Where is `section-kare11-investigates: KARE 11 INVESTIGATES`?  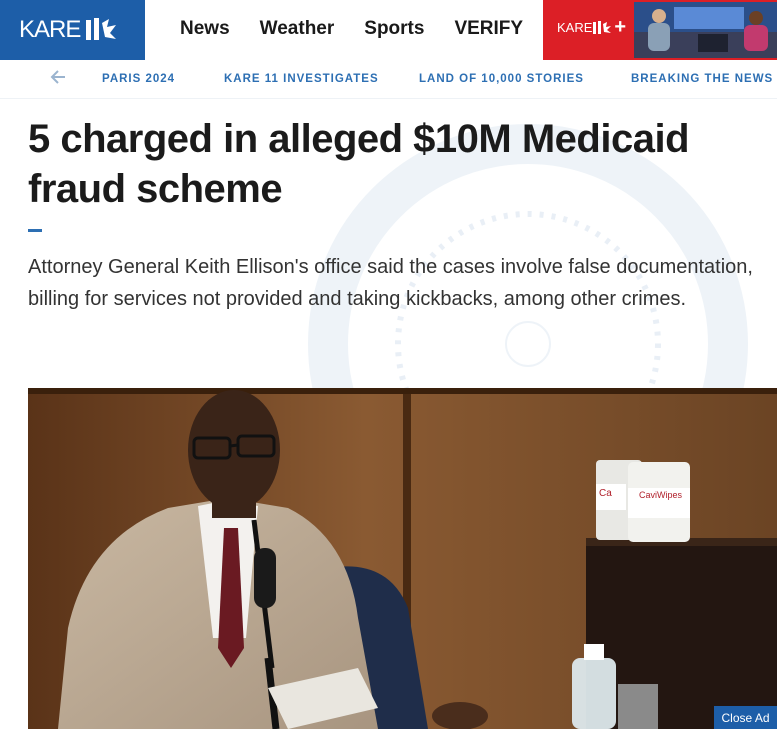 section-kare11-investigates: KARE 11 INVESTIGATES is located at coordinates (301, 79).